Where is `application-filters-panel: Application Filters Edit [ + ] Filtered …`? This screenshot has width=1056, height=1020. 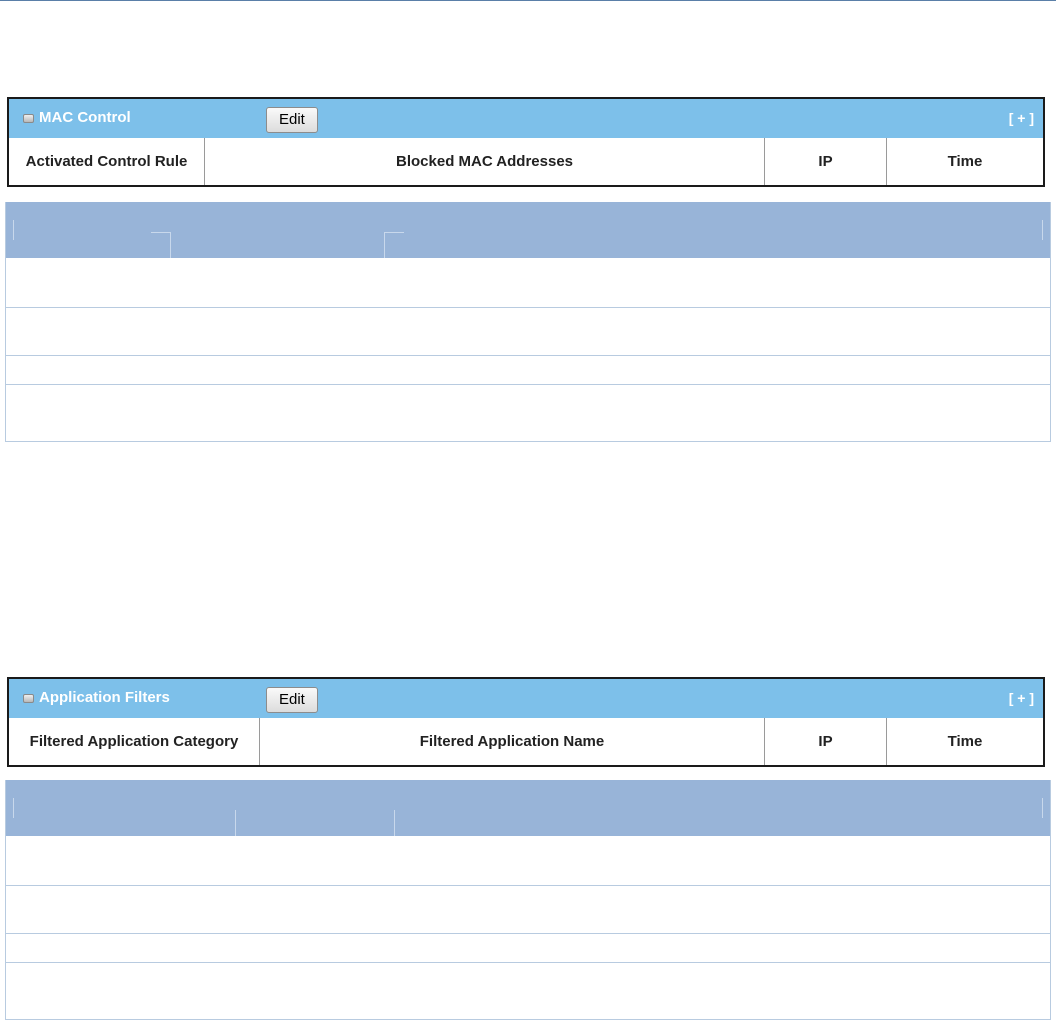 application-filters-panel: Application Filters Edit [ + ] Filtered … is located at coordinates (526, 722).